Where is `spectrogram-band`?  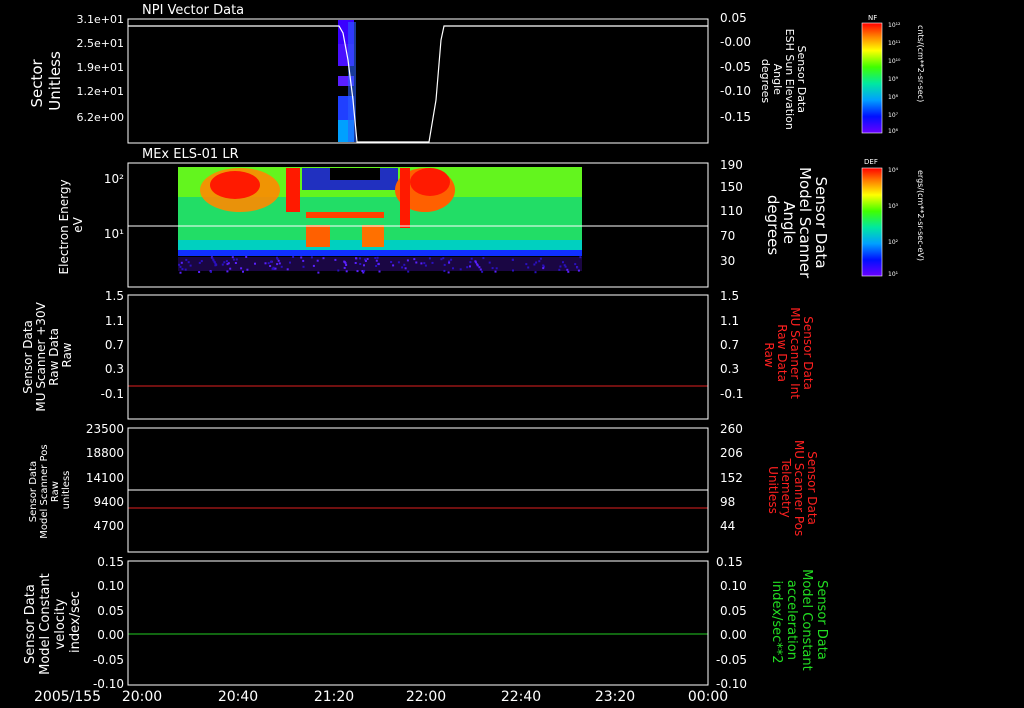
spectrogram-band is located at coordinates (380, 253).